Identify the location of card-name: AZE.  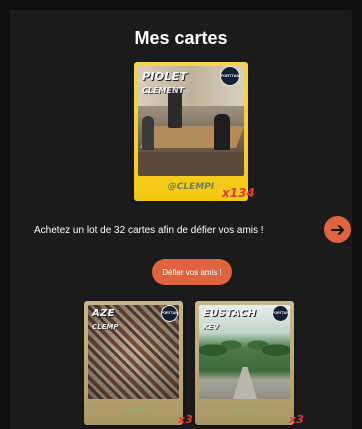
(103, 313).